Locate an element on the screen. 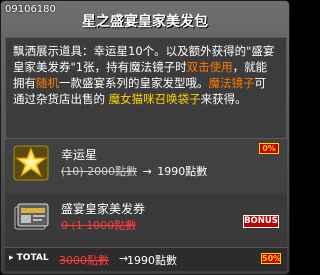  original-price: (10) 2000點數 is located at coordinates (99, 171).